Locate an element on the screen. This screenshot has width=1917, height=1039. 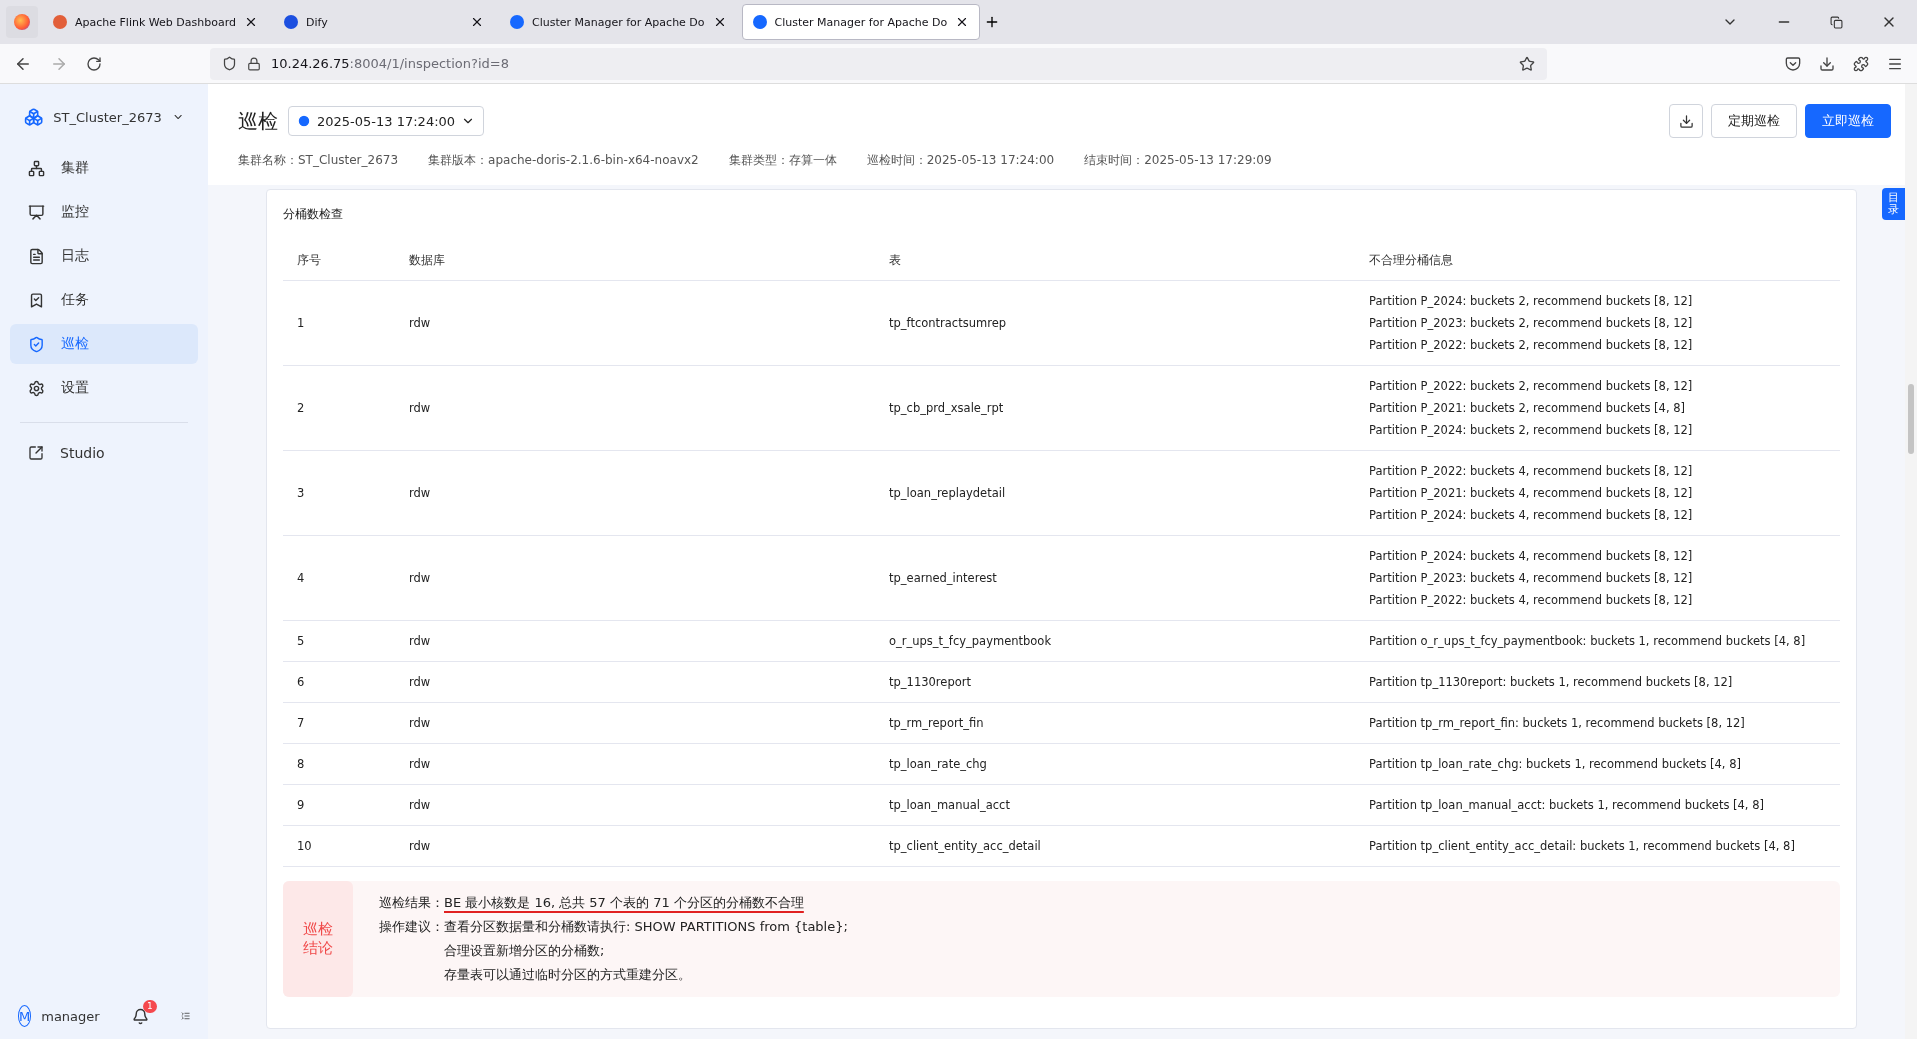
nav-item: 集群 is located at coordinates (104, 168).